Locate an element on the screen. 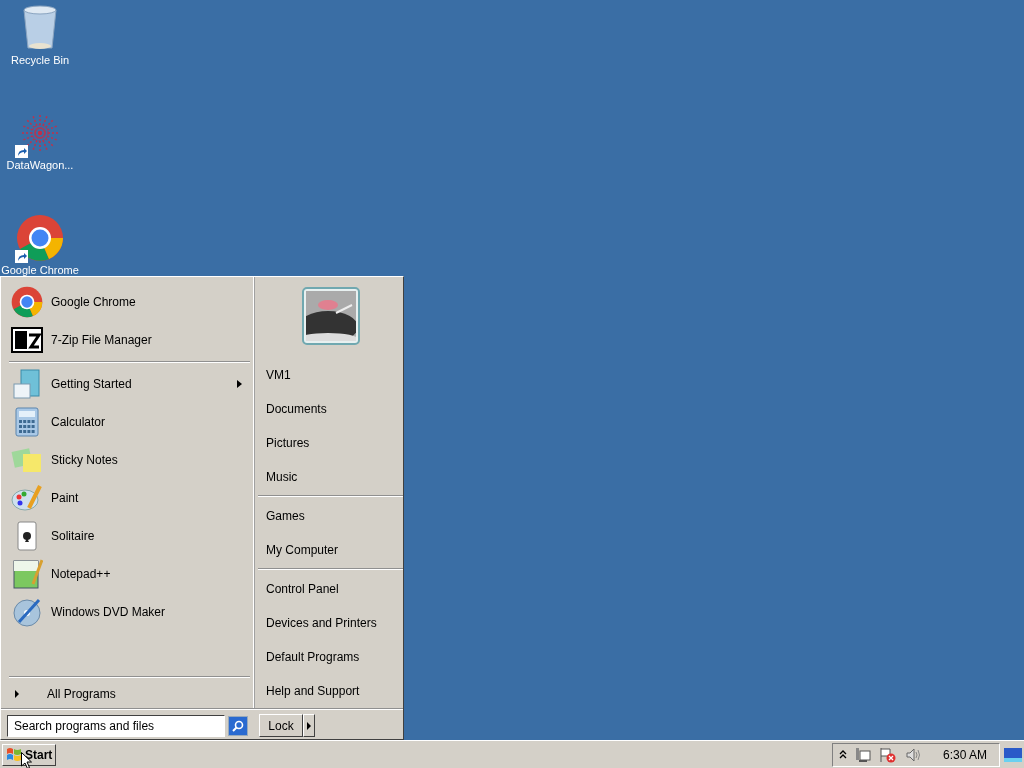 The height and width of the screenshot is (768, 1024). power-options-button is located at coordinates (309, 725).